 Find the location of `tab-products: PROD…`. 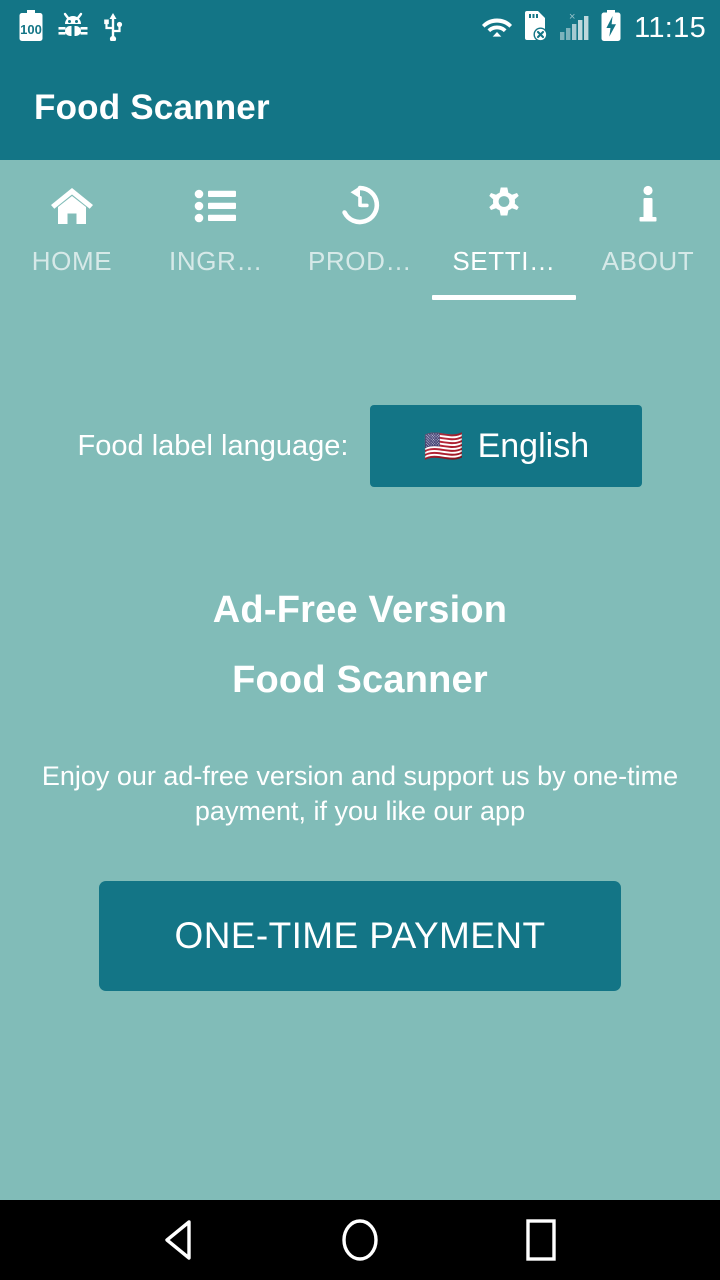

tab-products: PROD… is located at coordinates (360, 234).